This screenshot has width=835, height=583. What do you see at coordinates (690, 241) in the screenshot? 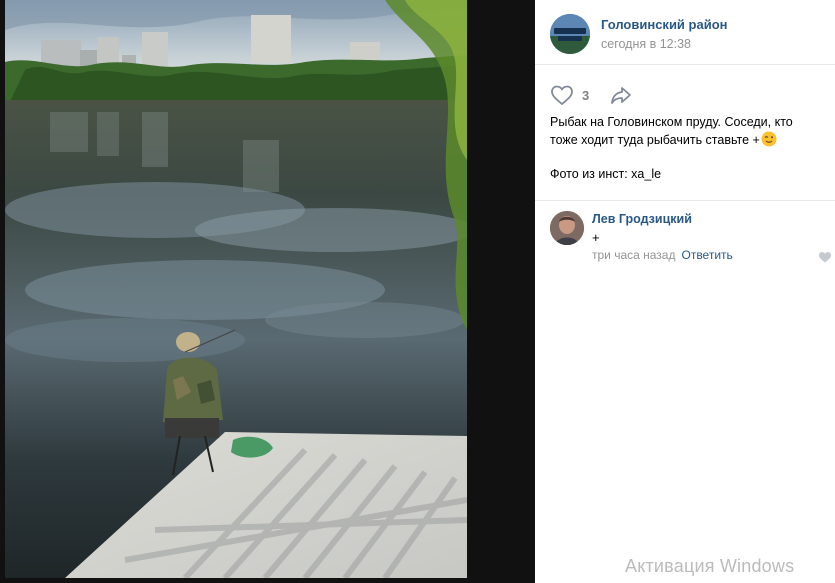
I see `comment-item: Лев Гродзицкий + три часа назад Ответить` at bounding box center [690, 241].